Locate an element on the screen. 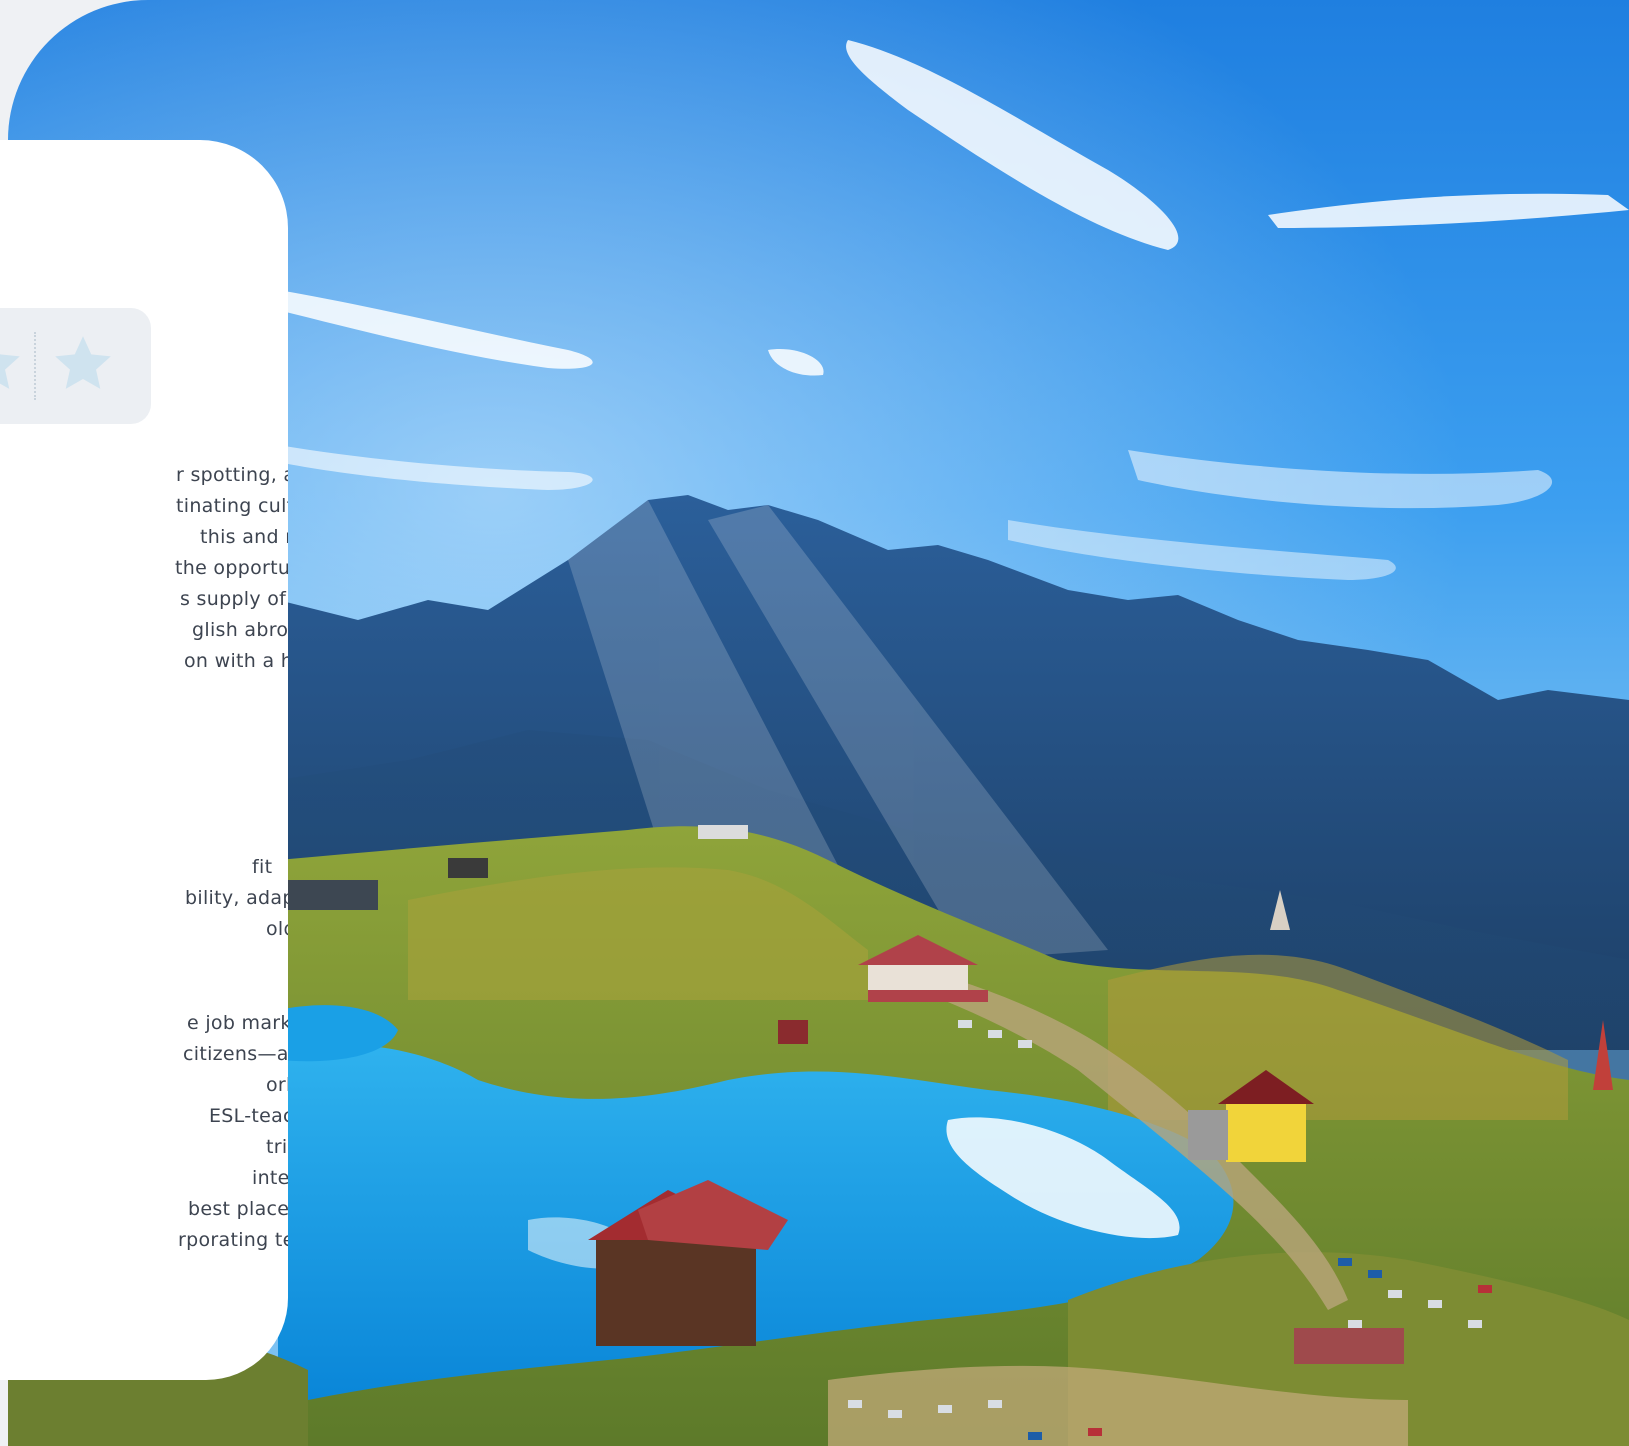  intro-line: s supply of sugar- is located at coordinates (234, 599).